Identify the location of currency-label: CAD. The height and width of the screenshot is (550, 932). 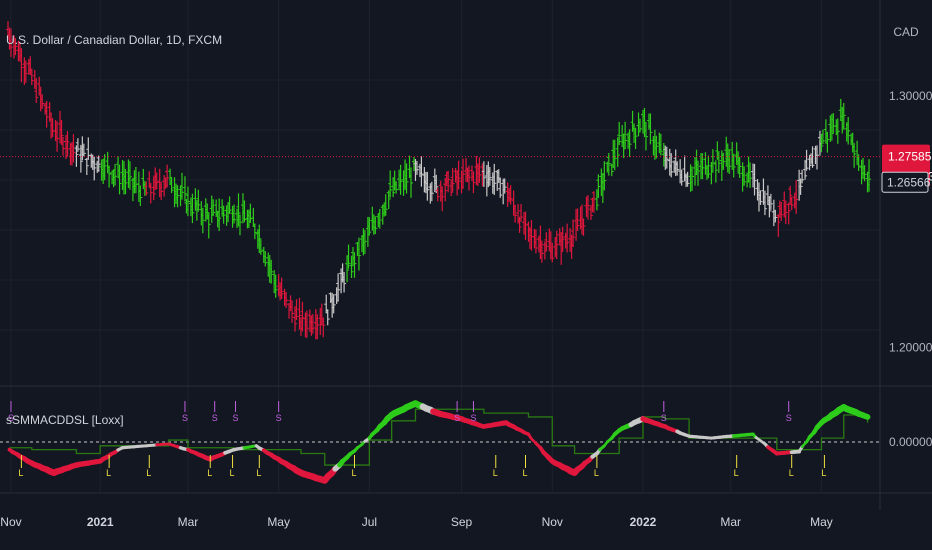
(906, 32).